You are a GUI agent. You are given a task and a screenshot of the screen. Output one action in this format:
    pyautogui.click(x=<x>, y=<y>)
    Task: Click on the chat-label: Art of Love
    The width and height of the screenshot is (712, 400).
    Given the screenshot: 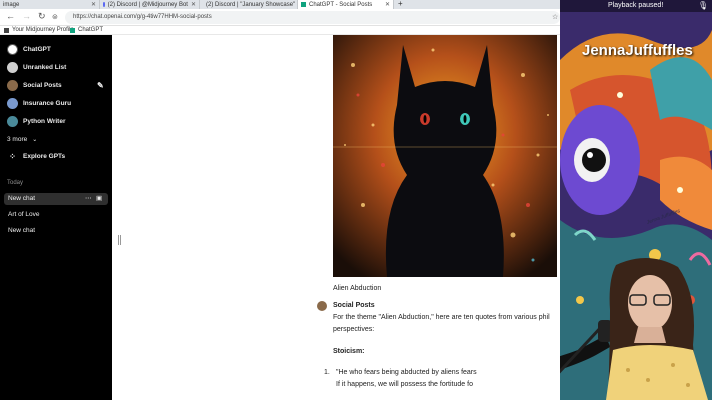 What is the action you would take?
    pyautogui.click(x=24, y=214)
    